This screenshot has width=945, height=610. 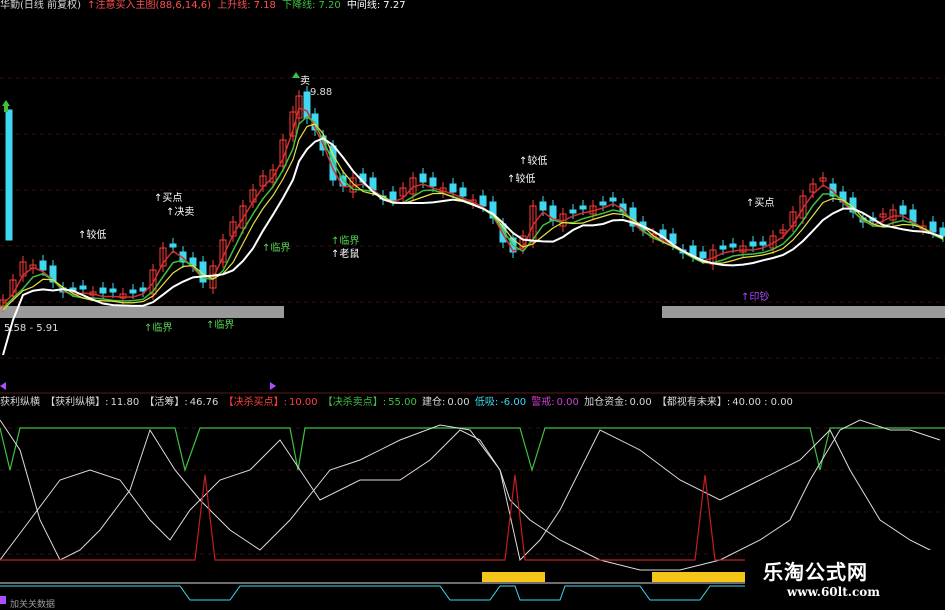 I want to click on upper-line-label: 上升线:, so click(x=234, y=5).